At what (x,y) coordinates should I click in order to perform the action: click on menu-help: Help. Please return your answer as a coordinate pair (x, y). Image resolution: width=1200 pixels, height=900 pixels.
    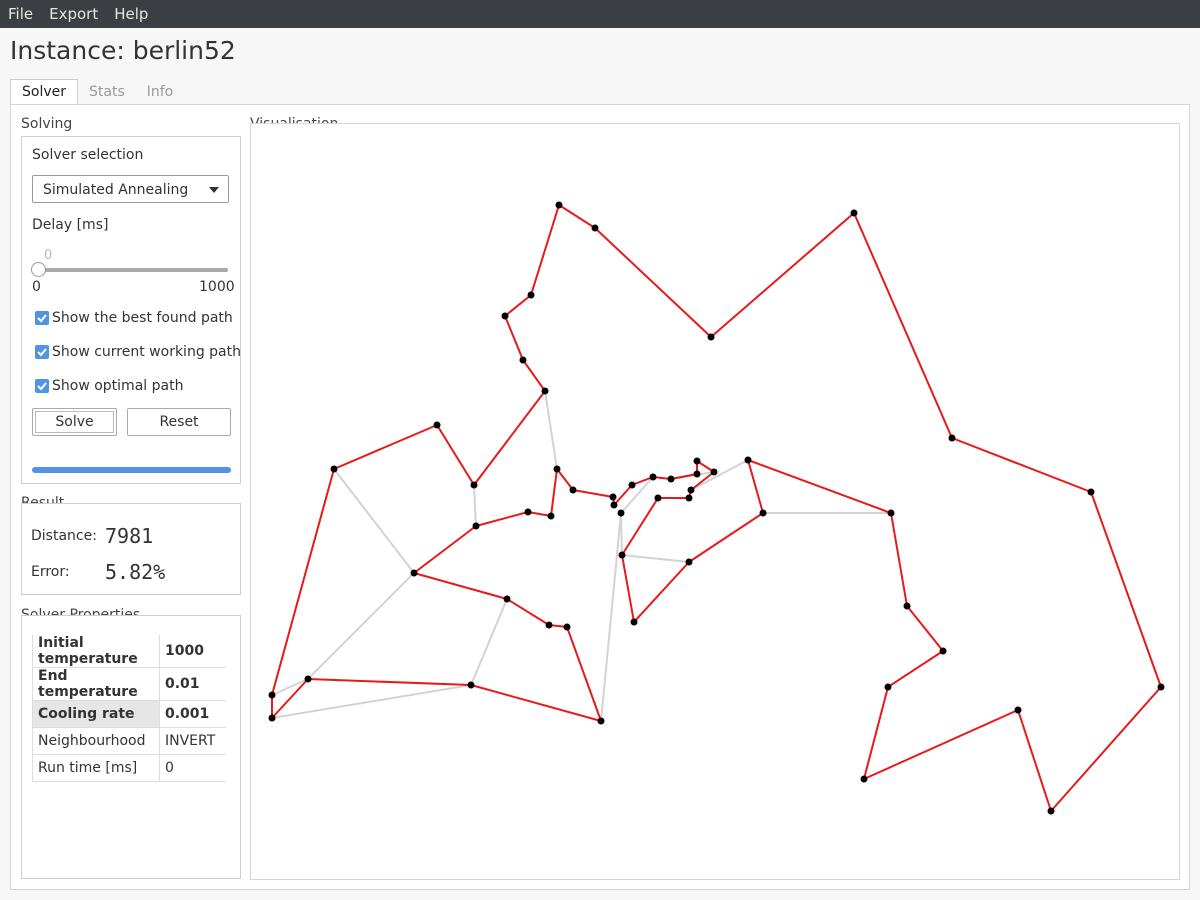
    Looking at the image, I should click on (131, 14).